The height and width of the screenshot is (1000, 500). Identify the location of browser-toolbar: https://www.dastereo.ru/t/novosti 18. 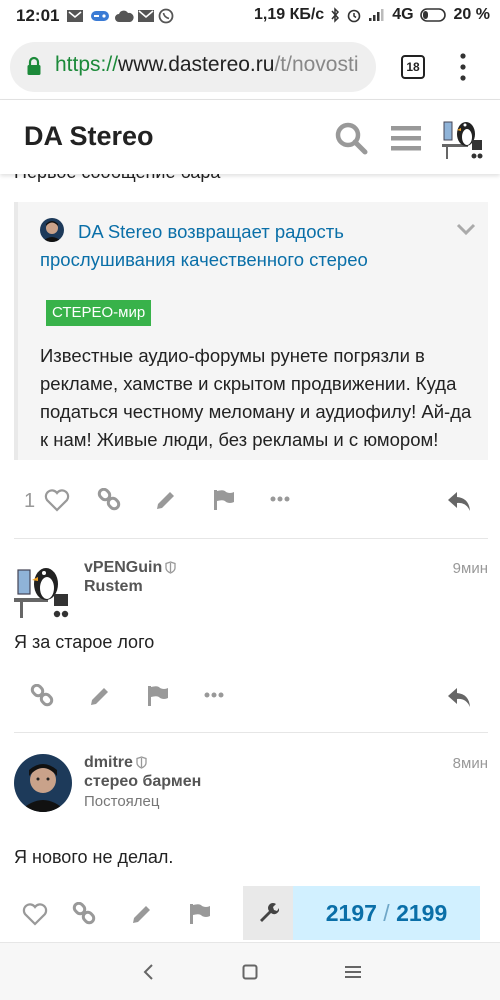
(250, 67).